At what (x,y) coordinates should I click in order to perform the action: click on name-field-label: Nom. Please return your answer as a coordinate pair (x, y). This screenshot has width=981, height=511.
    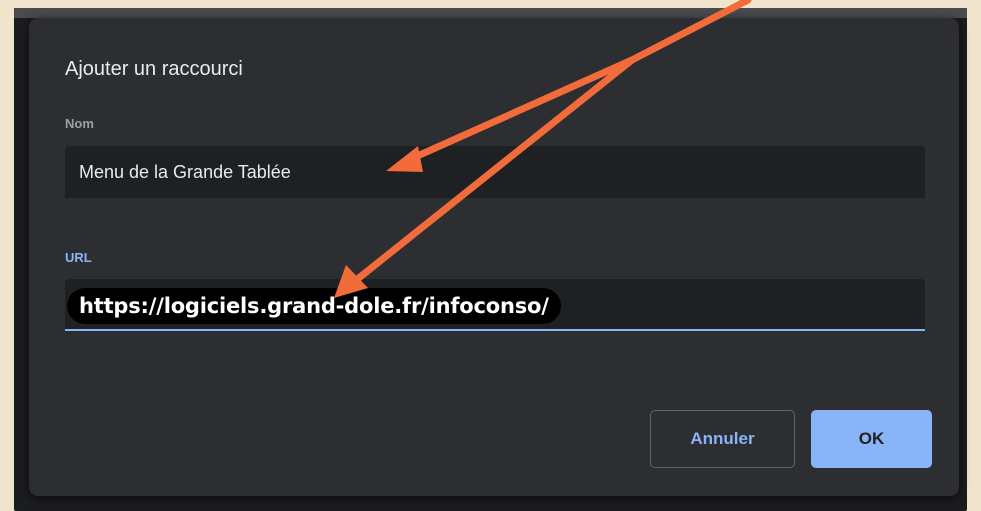
    Looking at the image, I should click on (79, 123).